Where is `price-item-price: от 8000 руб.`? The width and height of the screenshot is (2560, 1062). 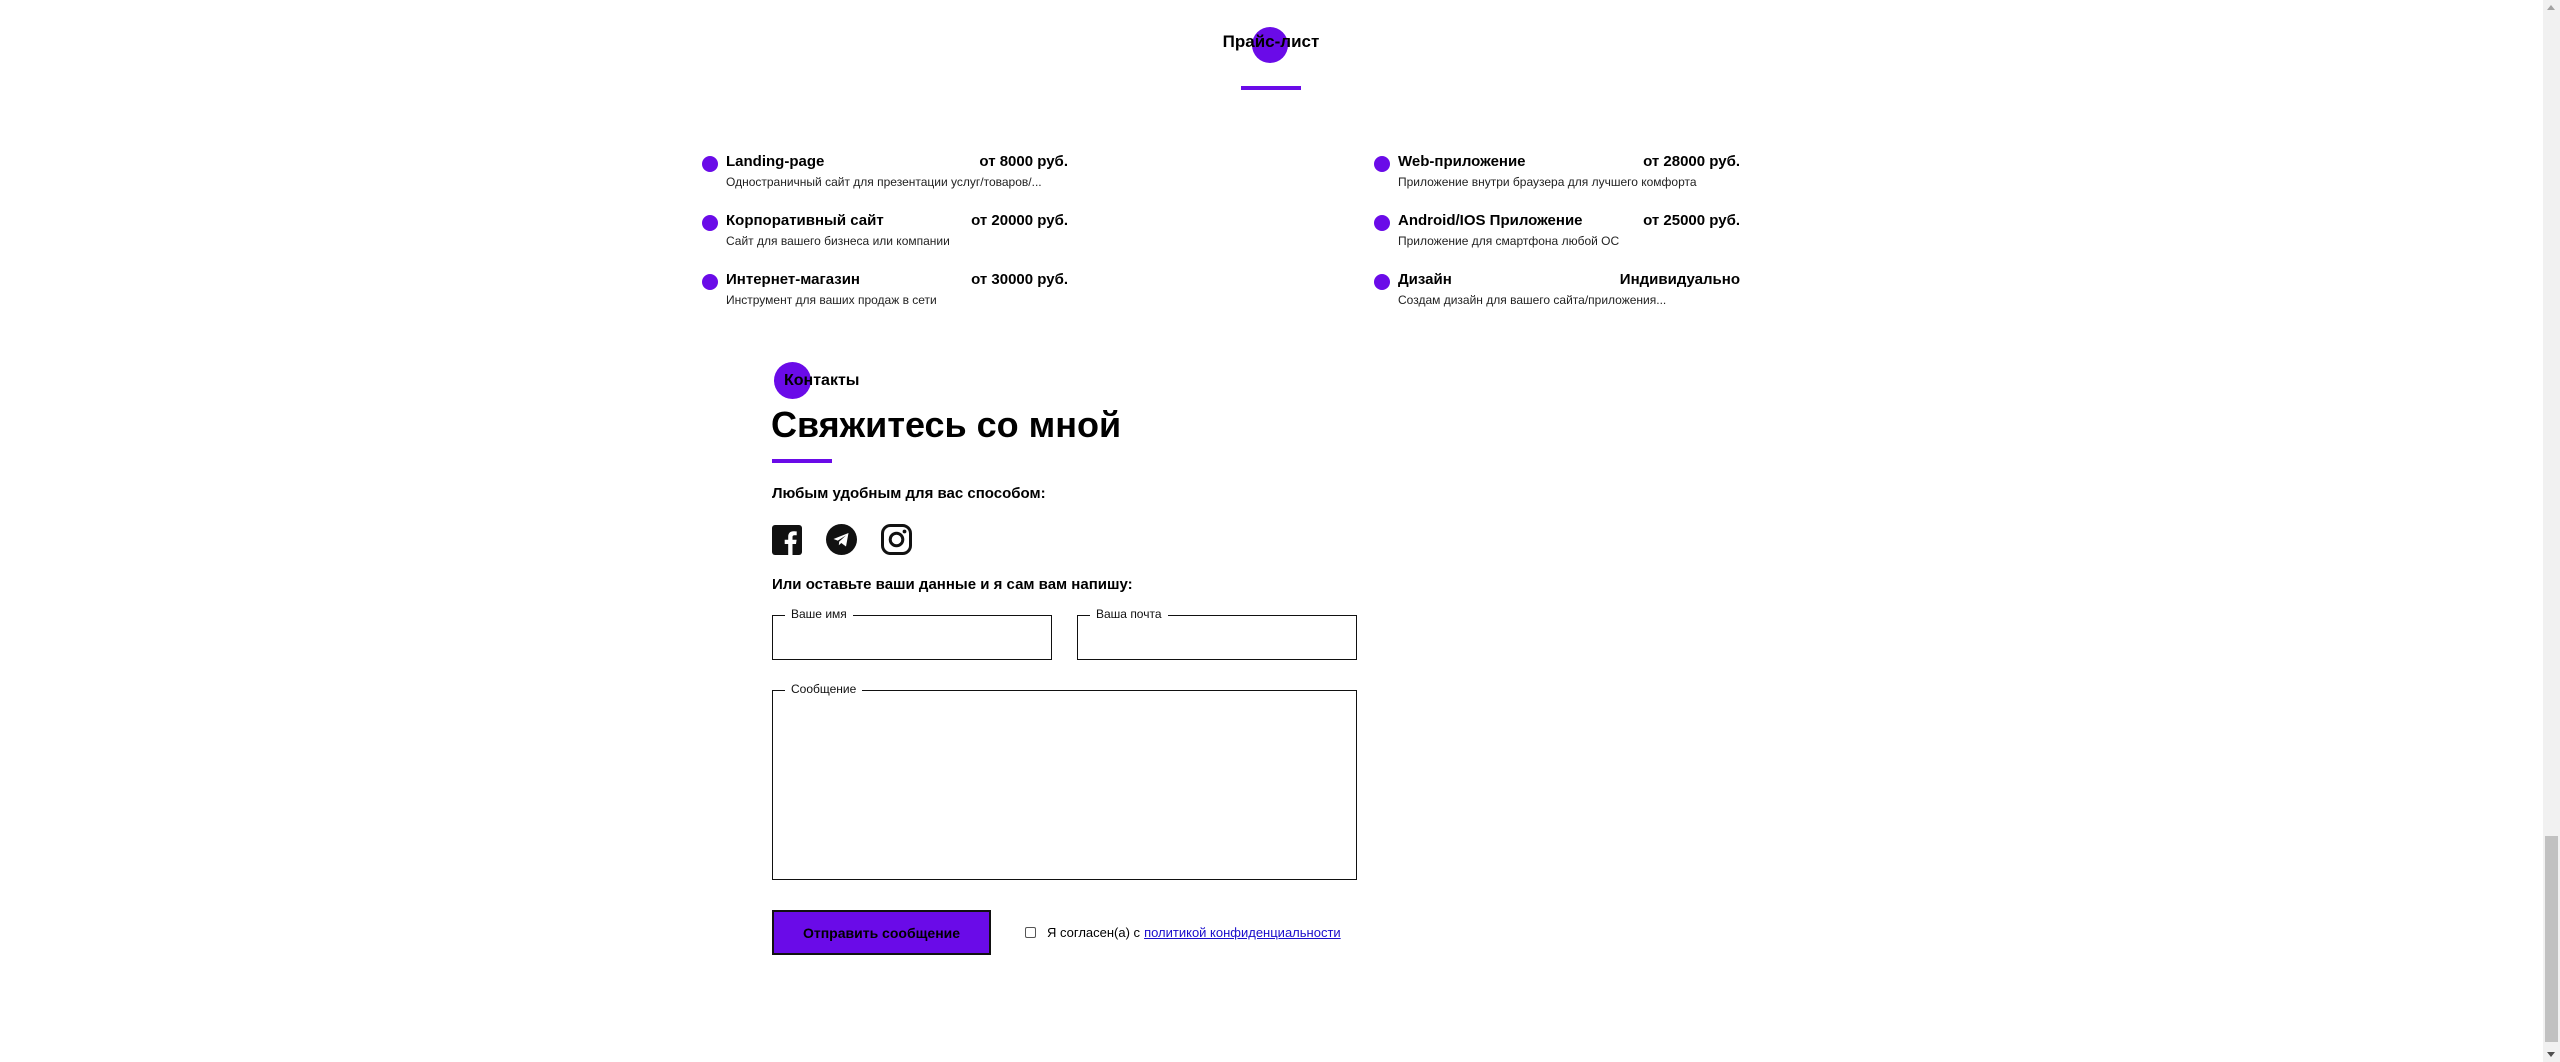
price-item-price: от 8000 руб. is located at coordinates (1023, 161).